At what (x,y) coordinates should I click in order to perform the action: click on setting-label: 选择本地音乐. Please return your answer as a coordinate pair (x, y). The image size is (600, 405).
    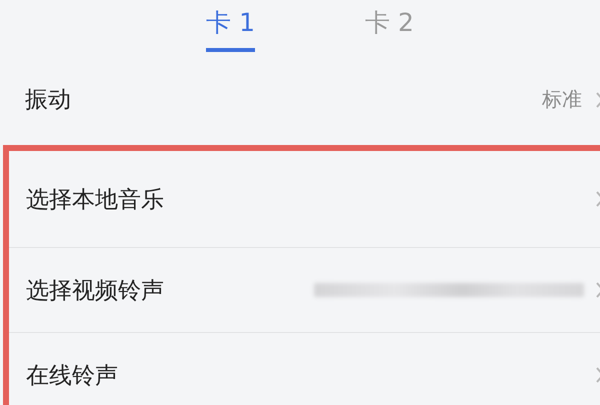
    Looking at the image, I should click on (311, 199).